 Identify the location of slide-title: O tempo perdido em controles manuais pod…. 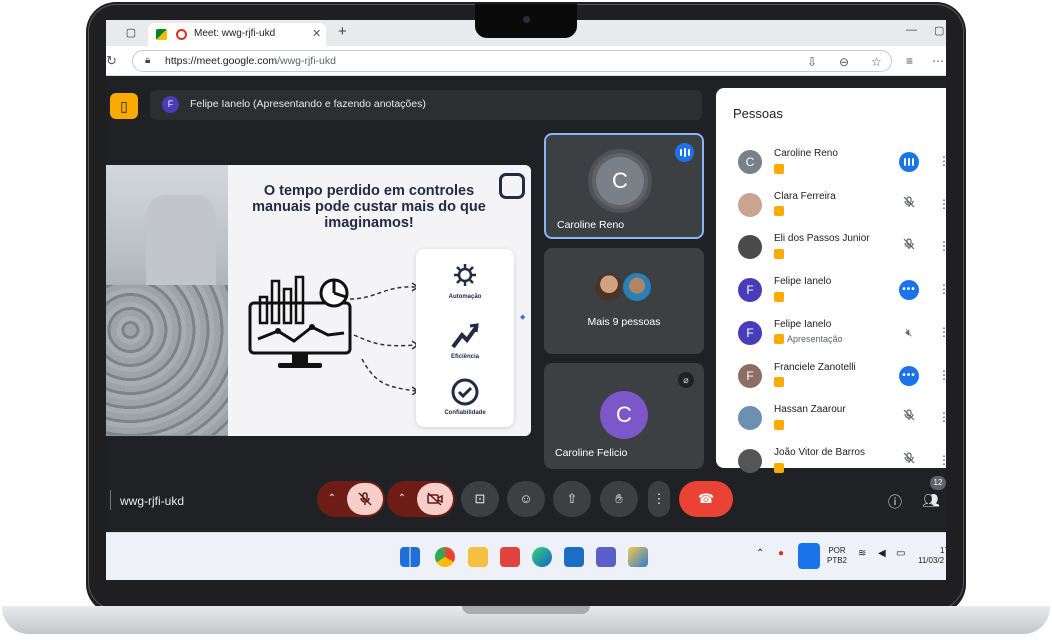
(369, 207).